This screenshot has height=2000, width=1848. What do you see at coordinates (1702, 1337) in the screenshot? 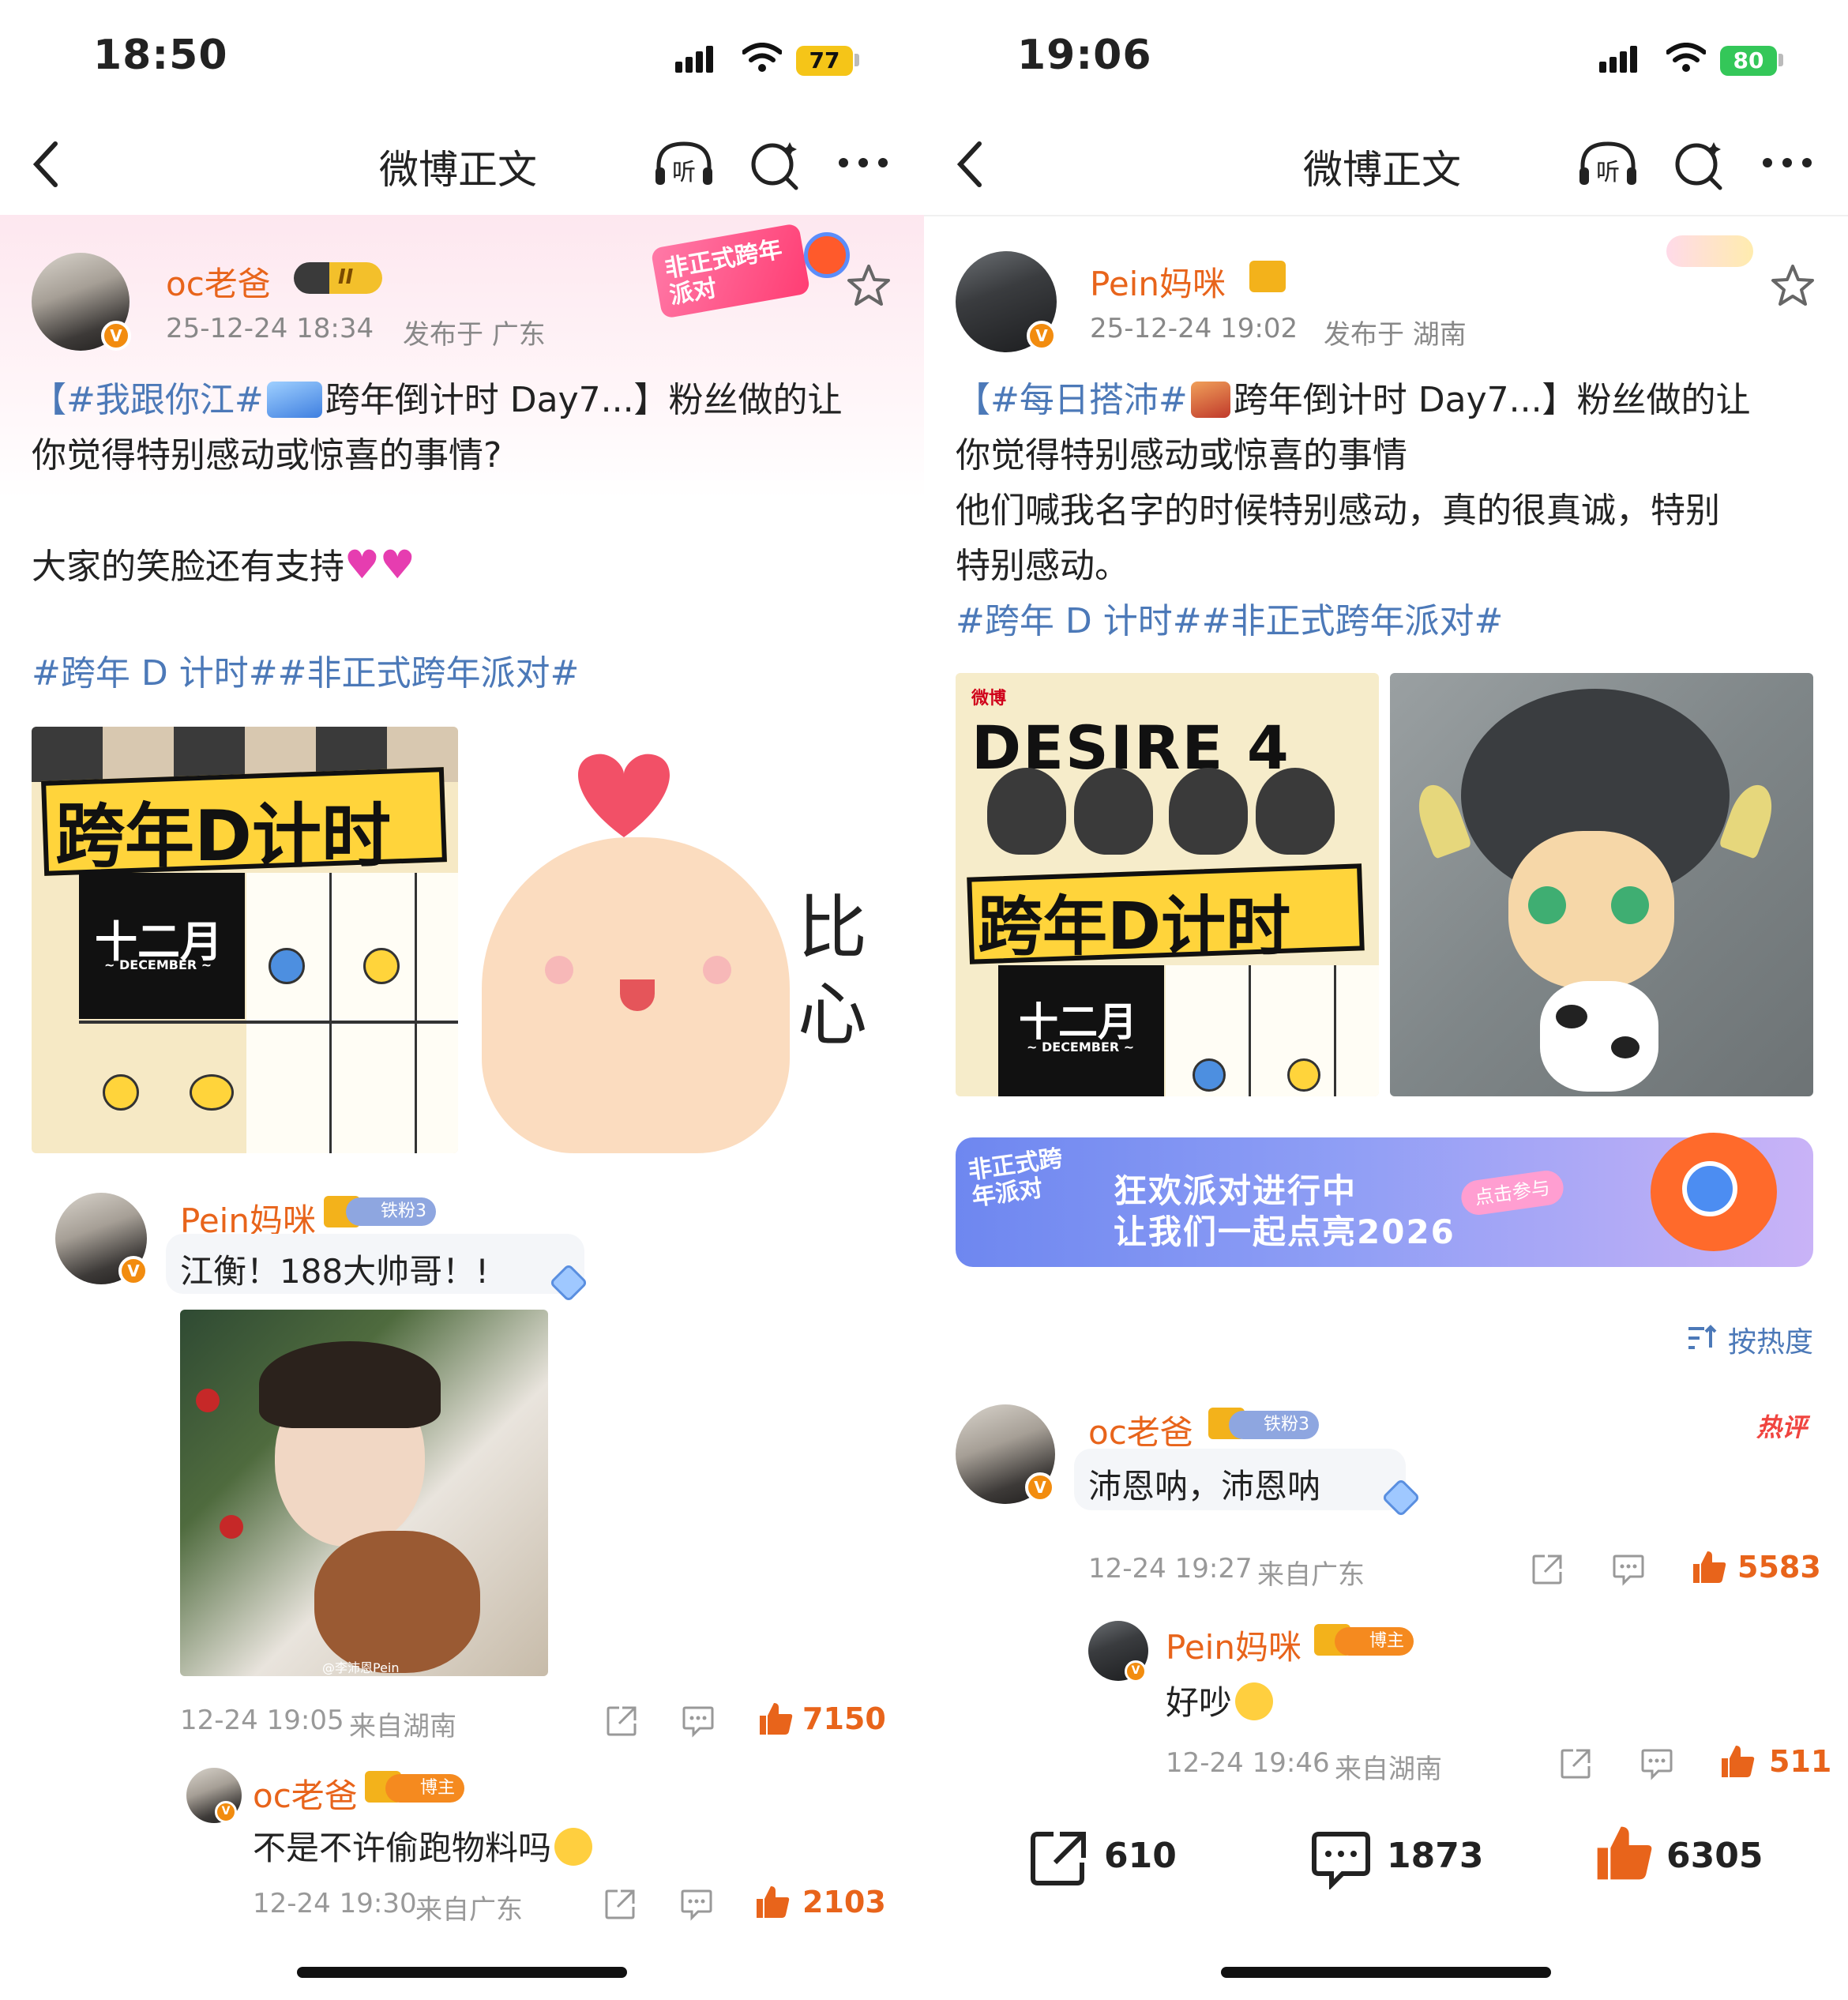
I see `sort-icon` at bounding box center [1702, 1337].